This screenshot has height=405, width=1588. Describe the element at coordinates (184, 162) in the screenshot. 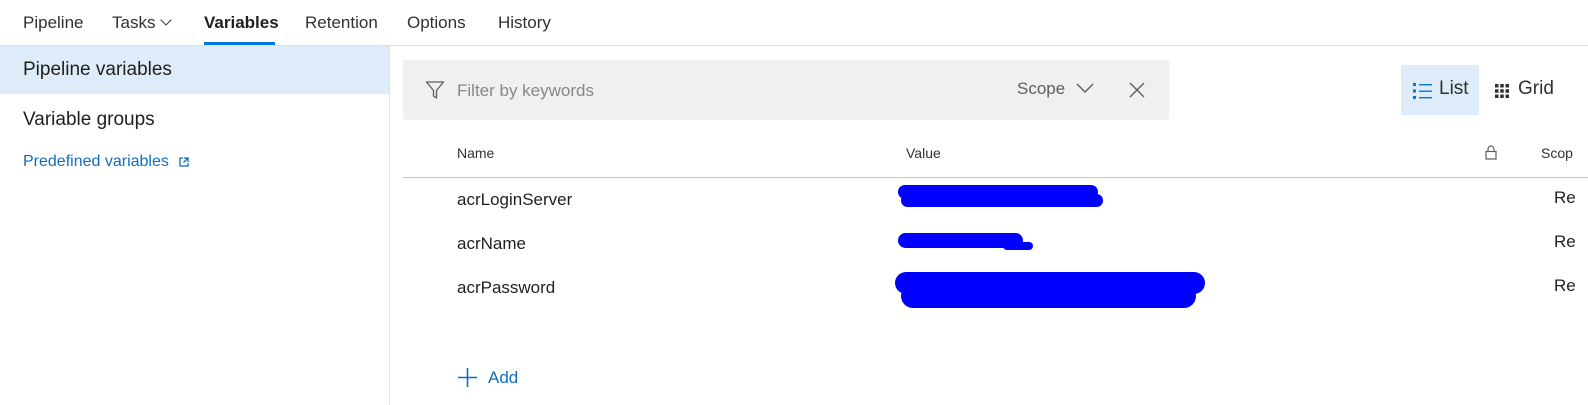

I see `external-link-icon` at that location.